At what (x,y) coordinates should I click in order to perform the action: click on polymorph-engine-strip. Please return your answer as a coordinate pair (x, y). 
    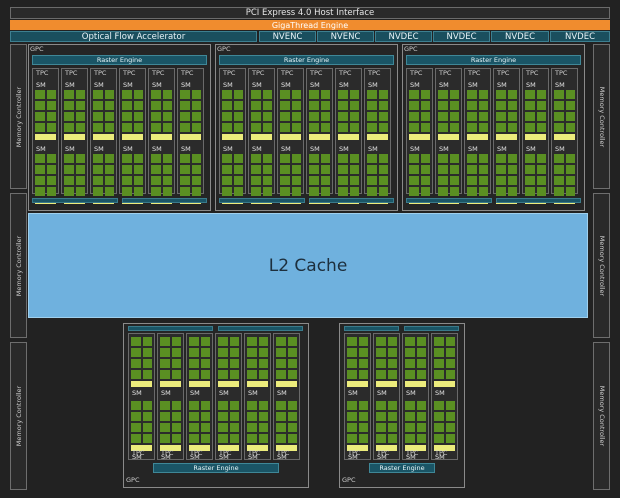
    Looking at the image, I should click on (262, 200).